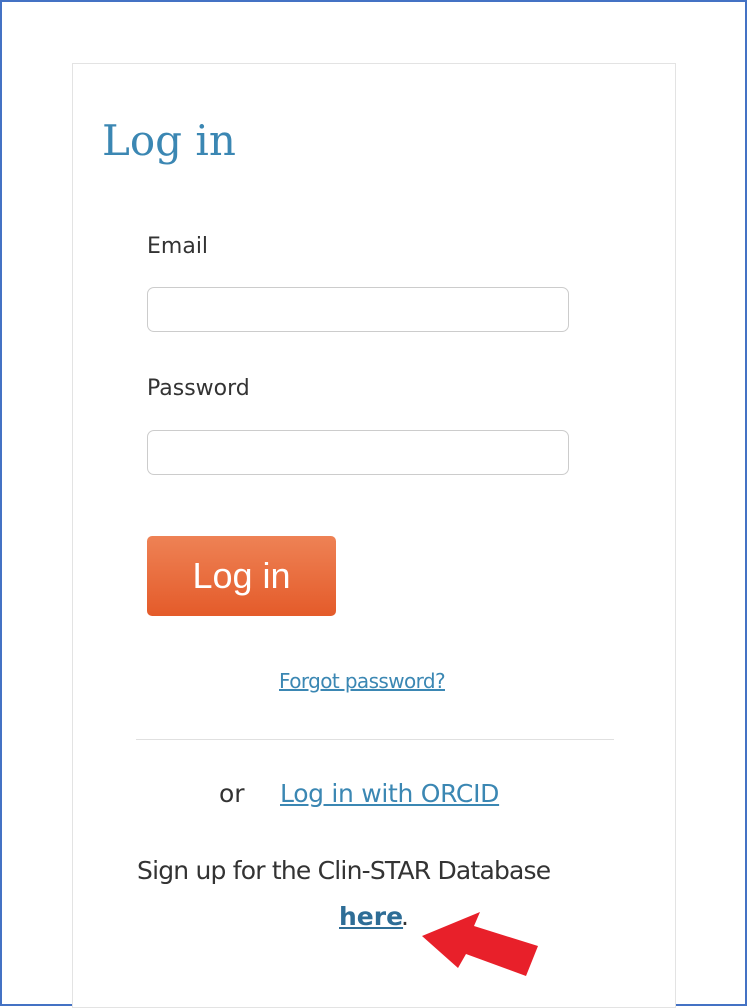 The image size is (747, 1008). I want to click on page-title: Log in, so click(169, 140).